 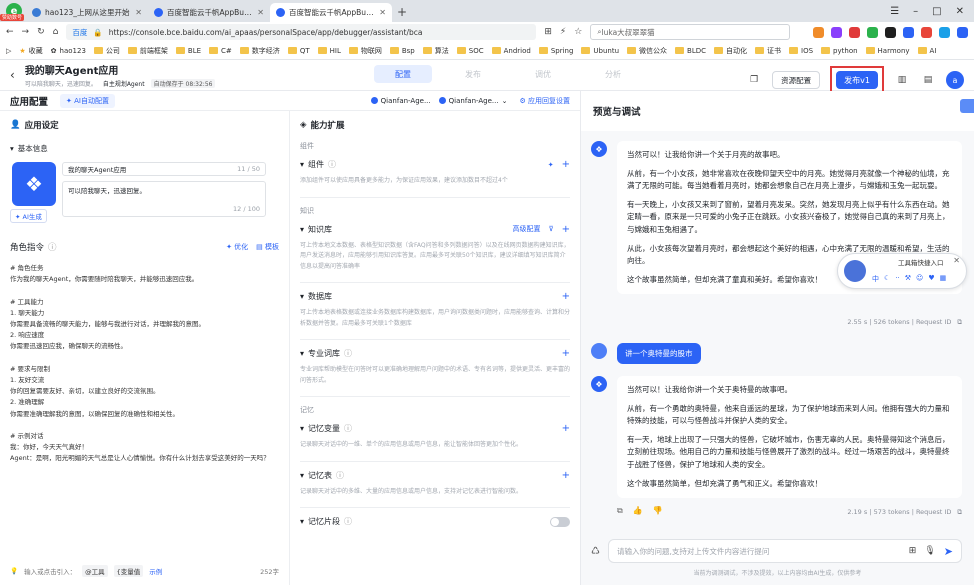 I want to click on bookmark-folder: QT, so click(x=298, y=51).